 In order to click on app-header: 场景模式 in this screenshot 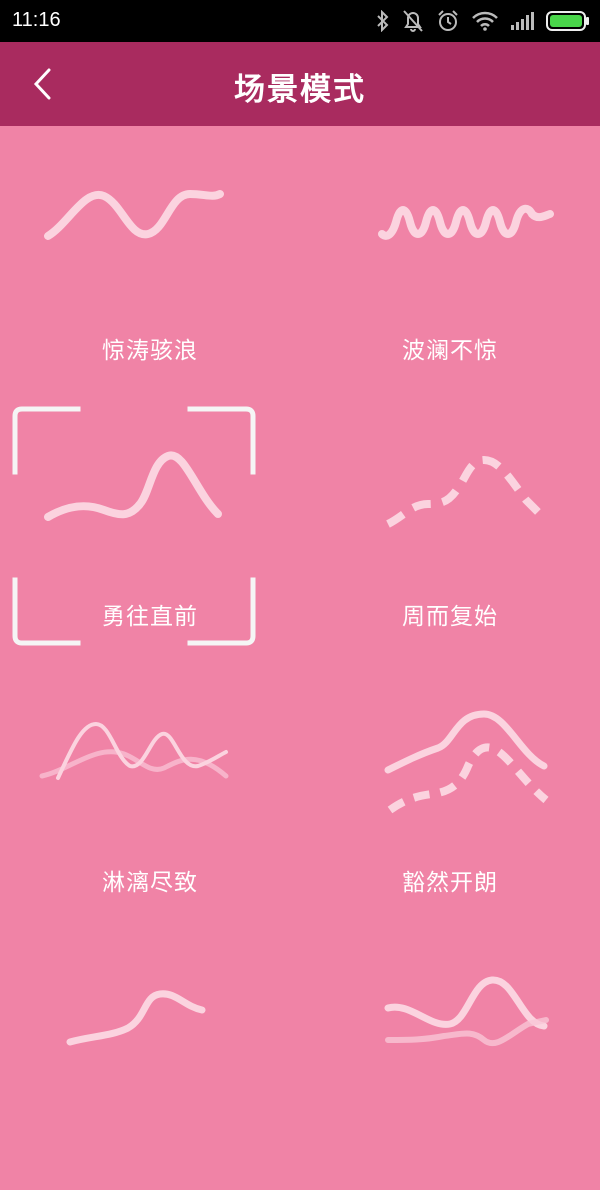, I will do `click(300, 84)`.